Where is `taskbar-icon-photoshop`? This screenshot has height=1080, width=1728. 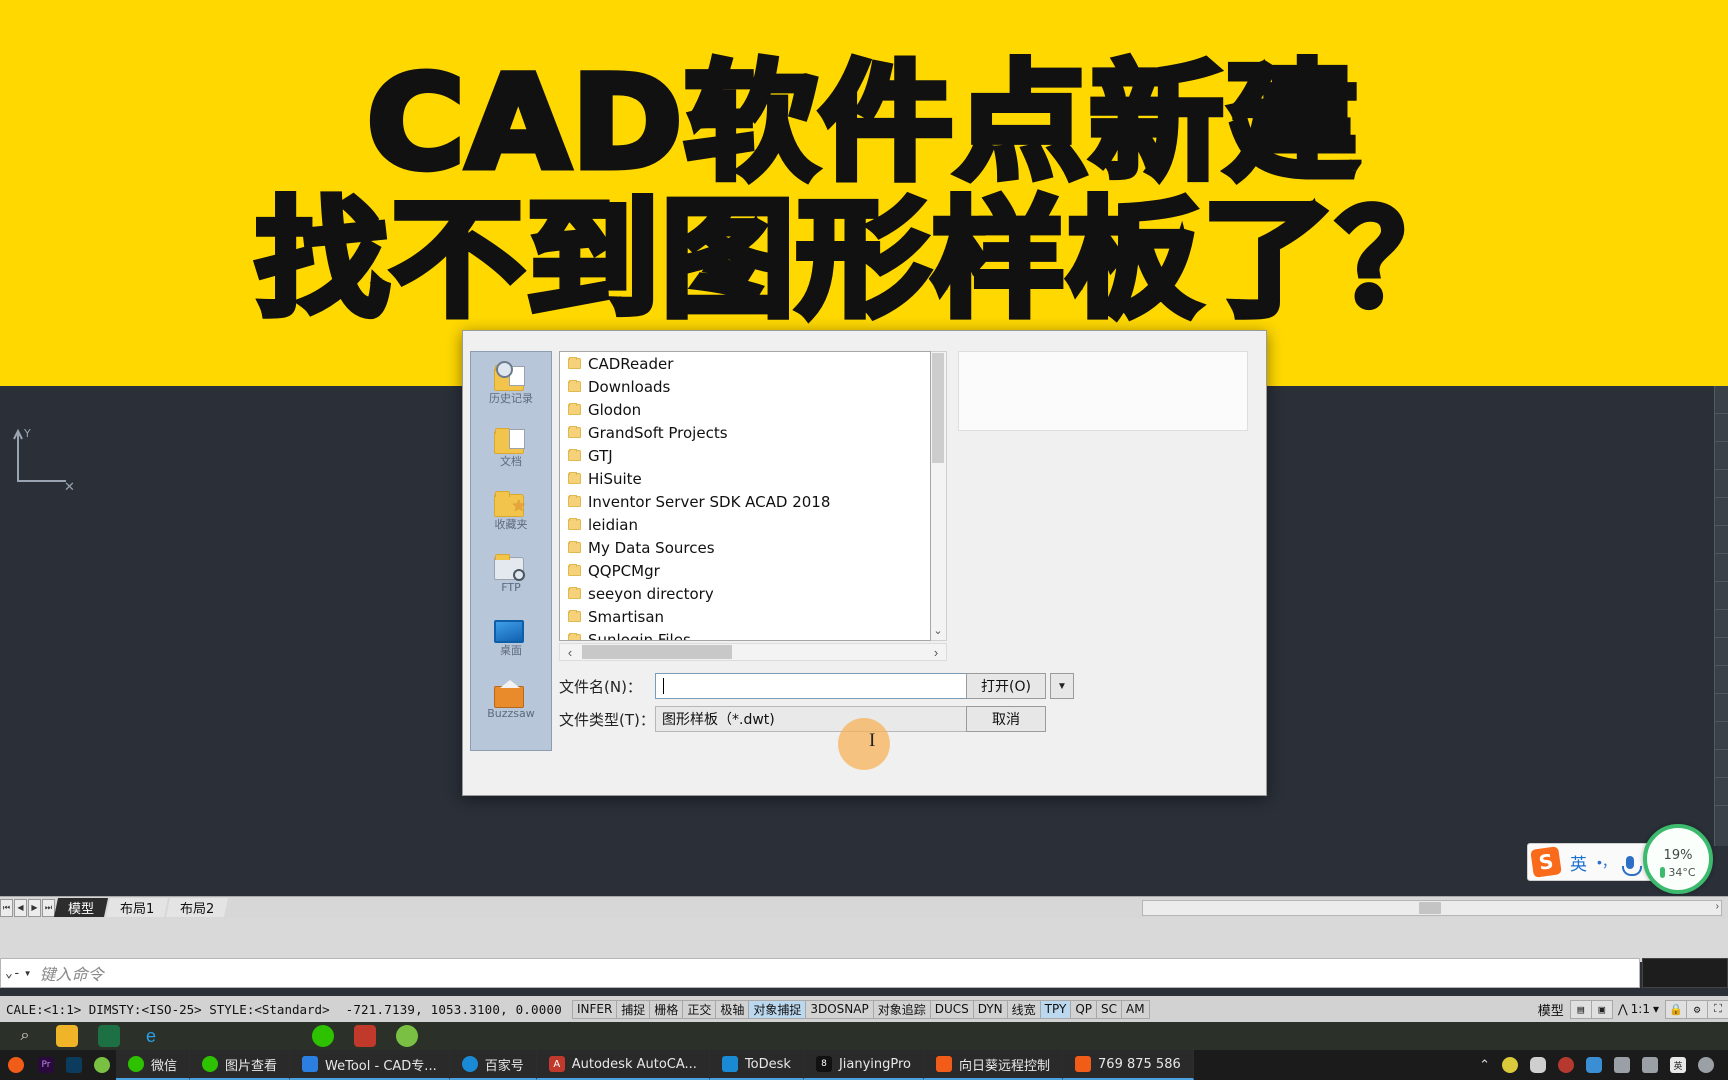
taskbar-icon-photoshop is located at coordinates (74, 1065).